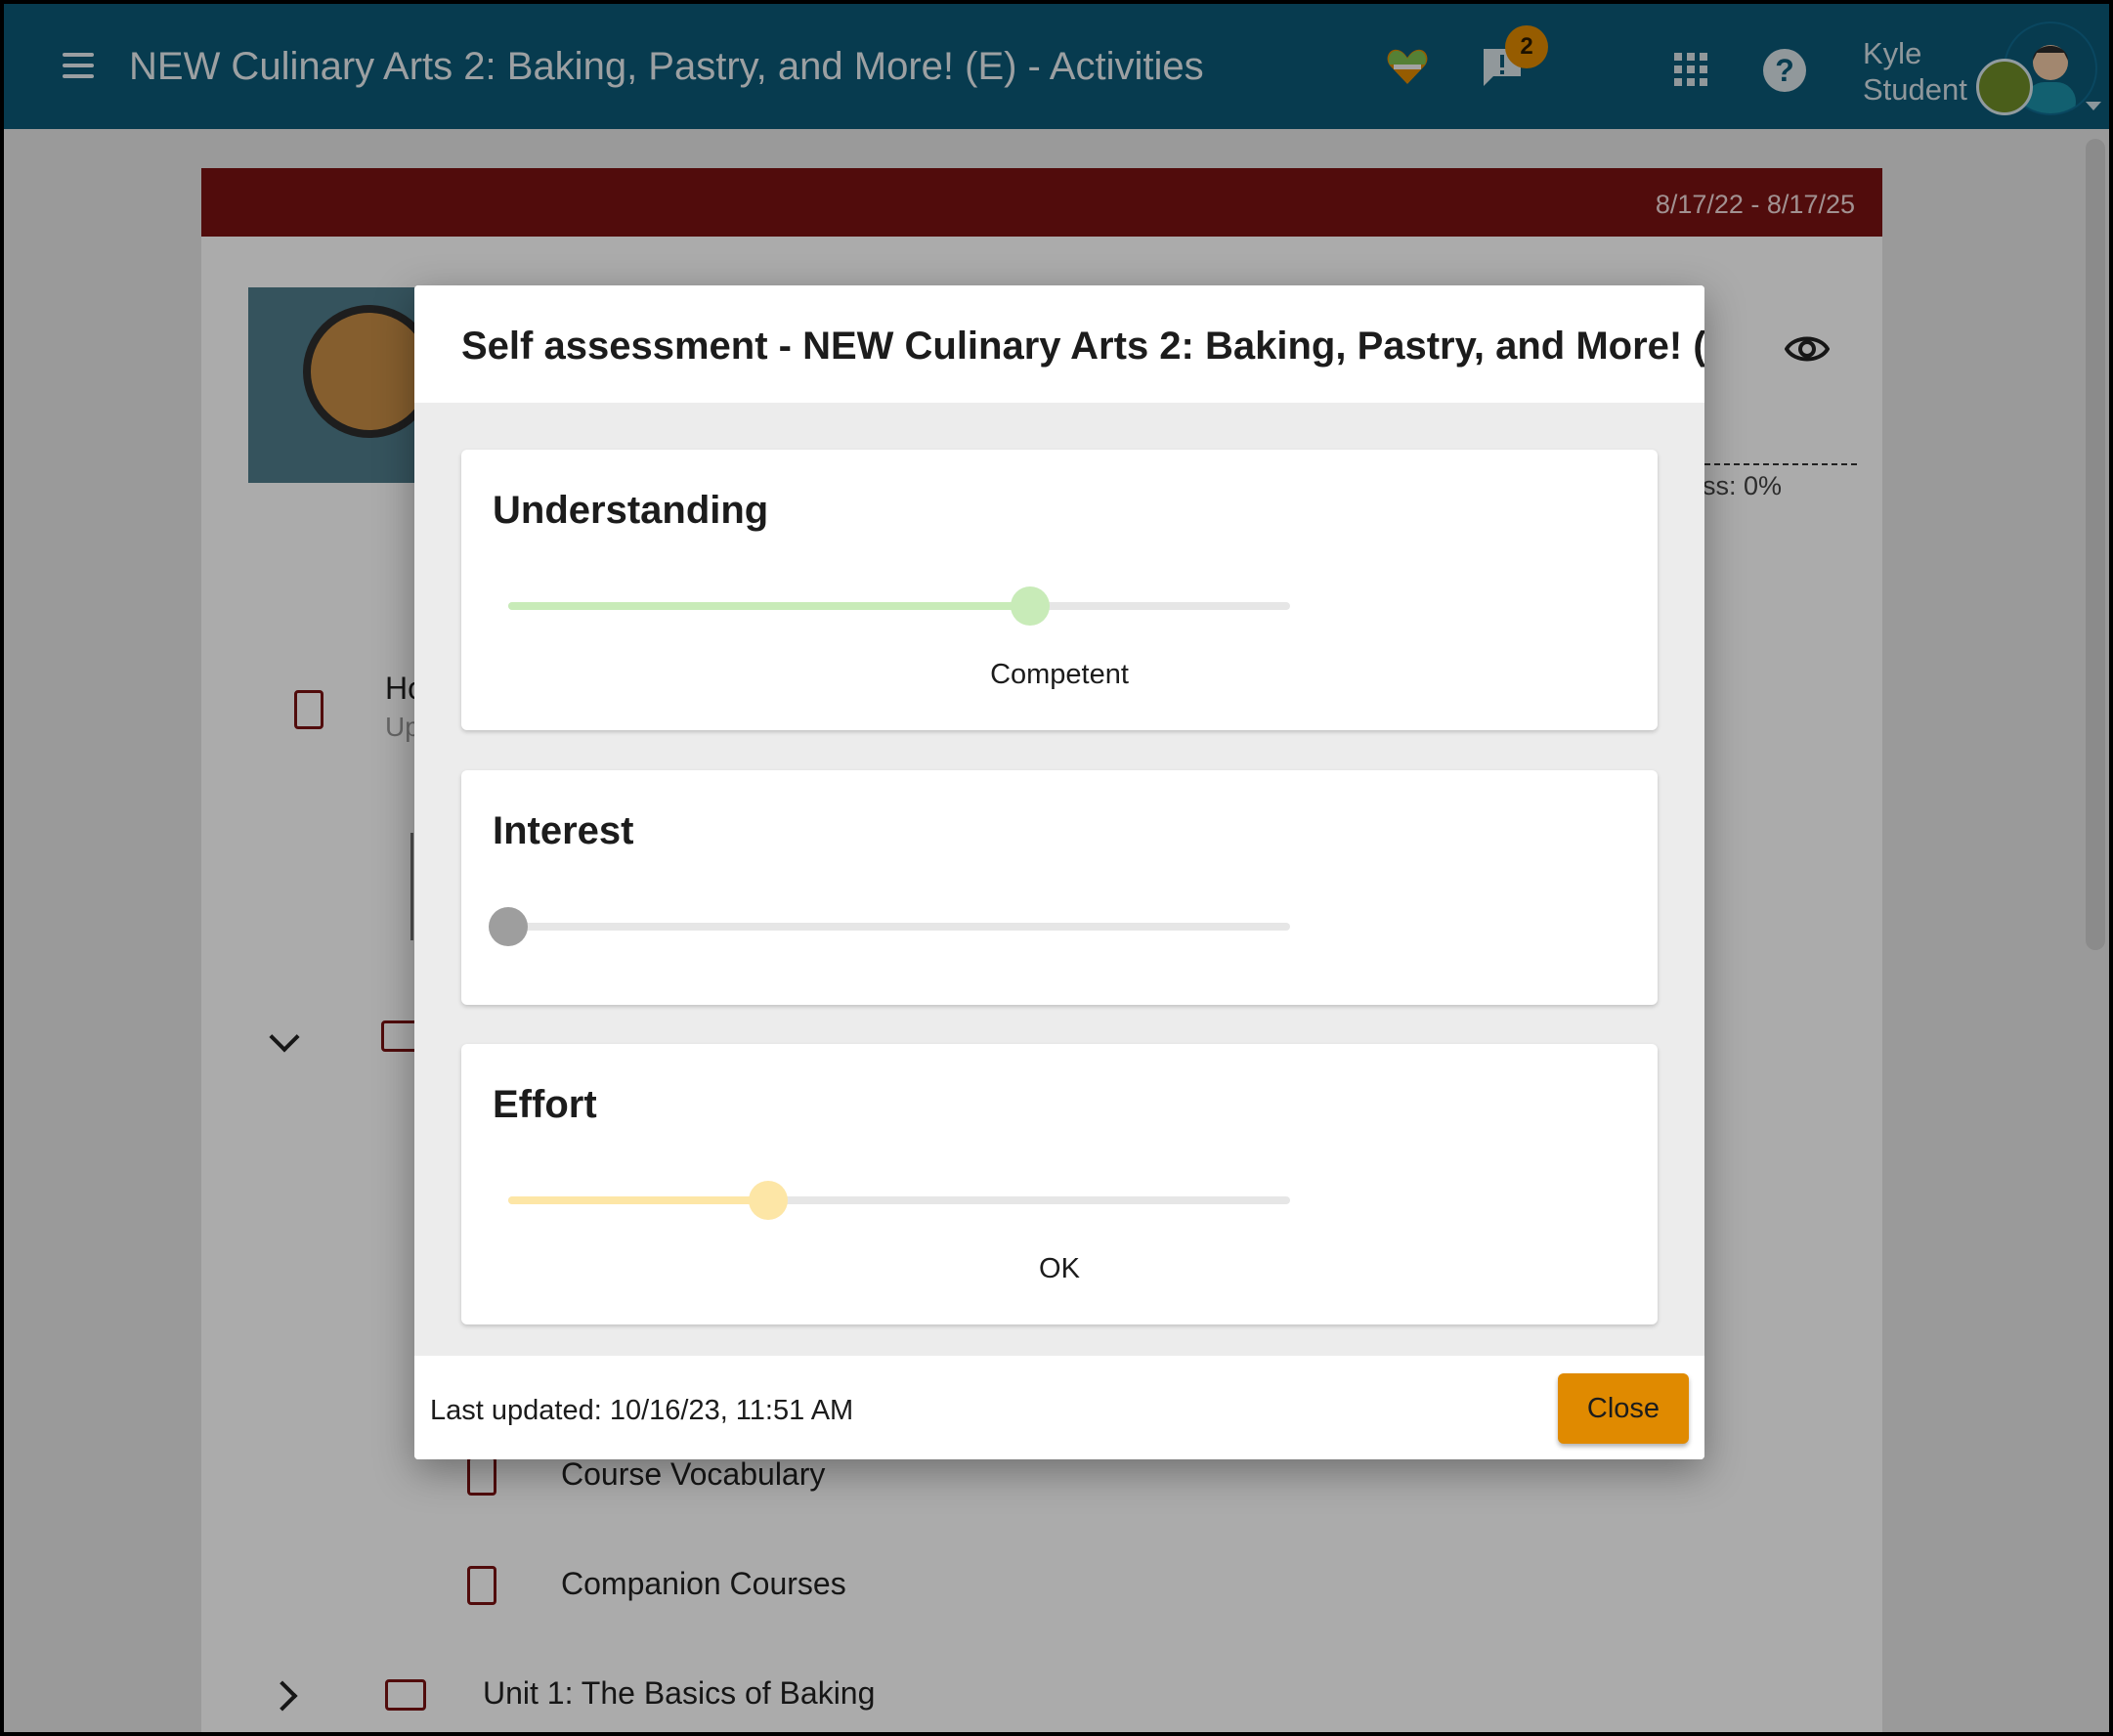  Describe the element at coordinates (1059, 1407) in the screenshot. I see `dialog-footer: Last updated: 10/16/23, 11:51 AM Close` at that location.